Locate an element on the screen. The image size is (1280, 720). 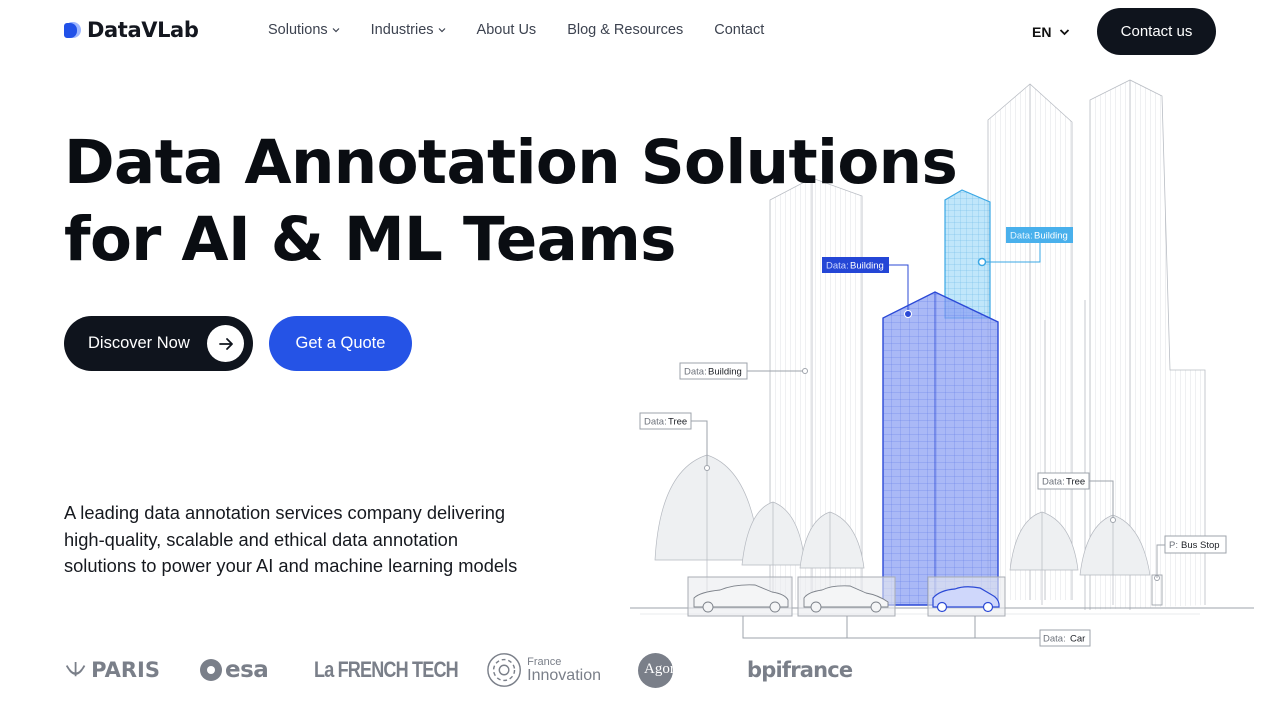
label-building-light: Data: Building is located at coordinates (1039, 235).